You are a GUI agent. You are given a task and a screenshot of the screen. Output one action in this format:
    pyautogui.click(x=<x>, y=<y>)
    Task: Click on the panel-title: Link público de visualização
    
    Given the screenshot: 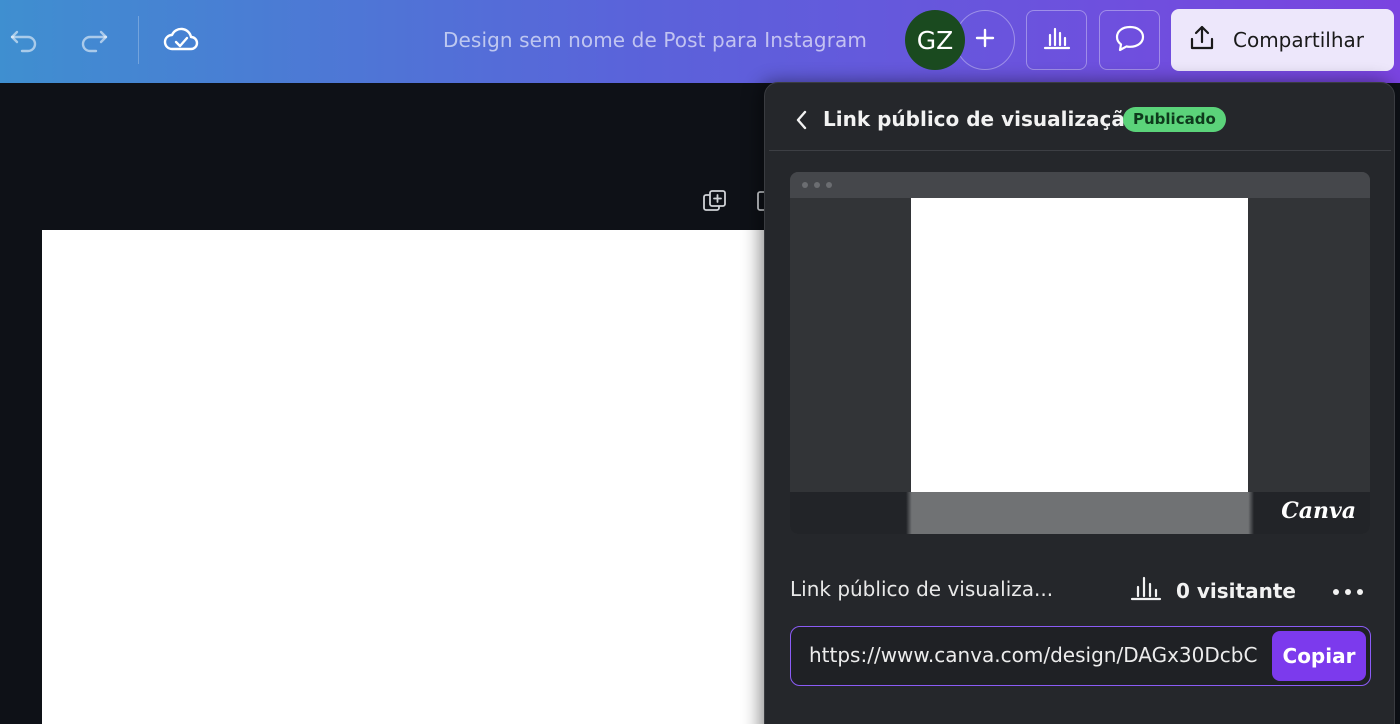 What is the action you would take?
    pyautogui.click(x=981, y=119)
    